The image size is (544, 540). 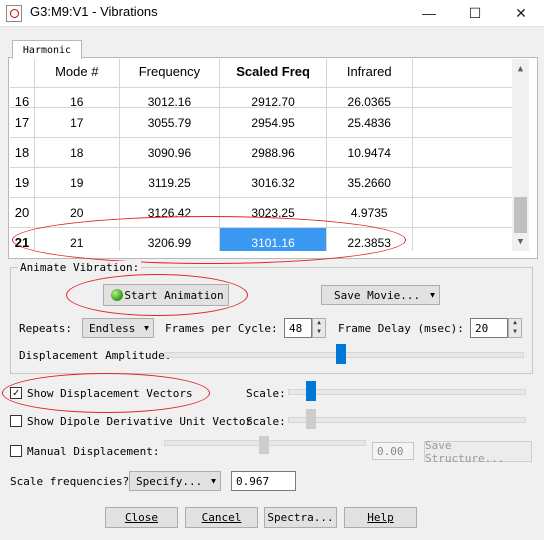 I want to click on scale-factor-input: 0.967, so click(x=263, y=481).